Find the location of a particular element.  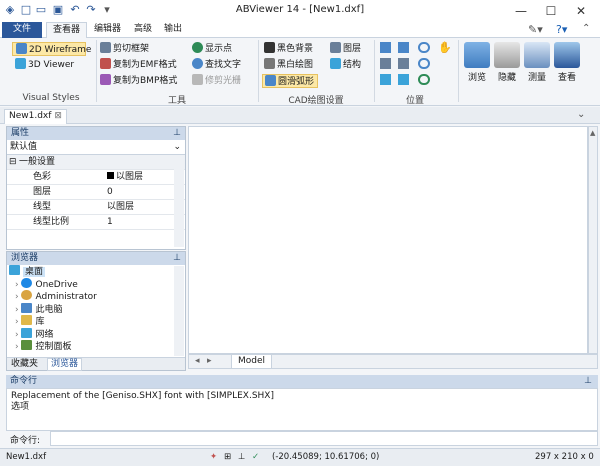

black-background-button: 黑色背景 is located at coordinates (288, 49).